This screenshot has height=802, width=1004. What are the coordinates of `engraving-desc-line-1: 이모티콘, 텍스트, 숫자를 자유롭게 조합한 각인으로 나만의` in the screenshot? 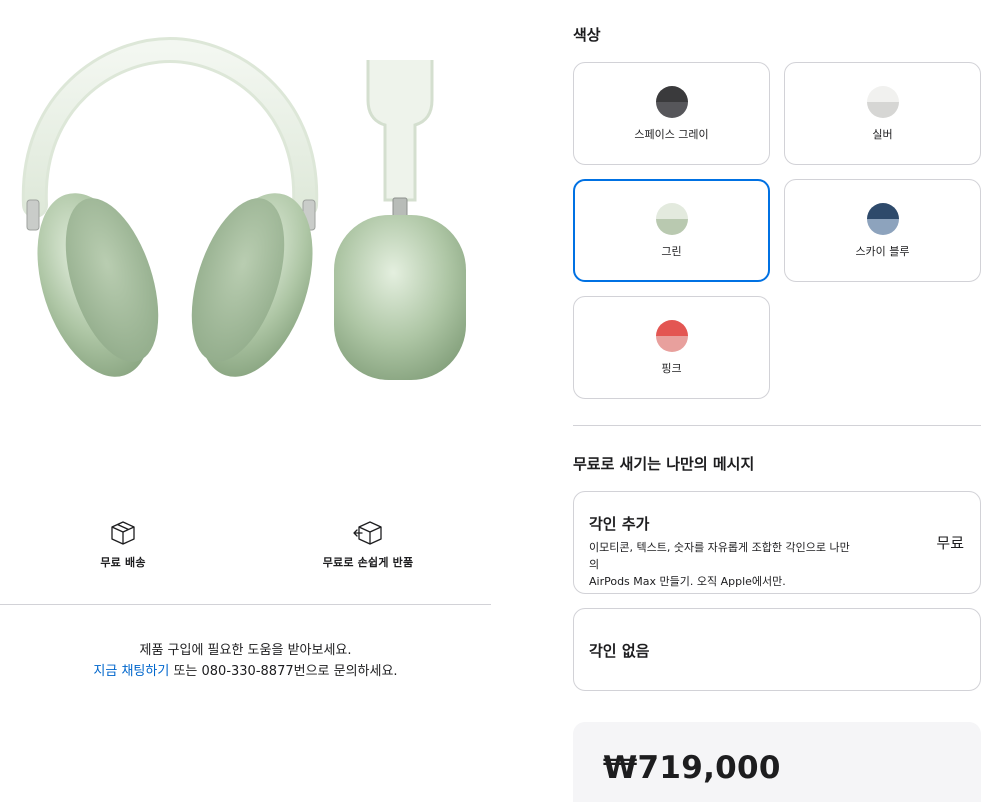 It's located at (719, 556).